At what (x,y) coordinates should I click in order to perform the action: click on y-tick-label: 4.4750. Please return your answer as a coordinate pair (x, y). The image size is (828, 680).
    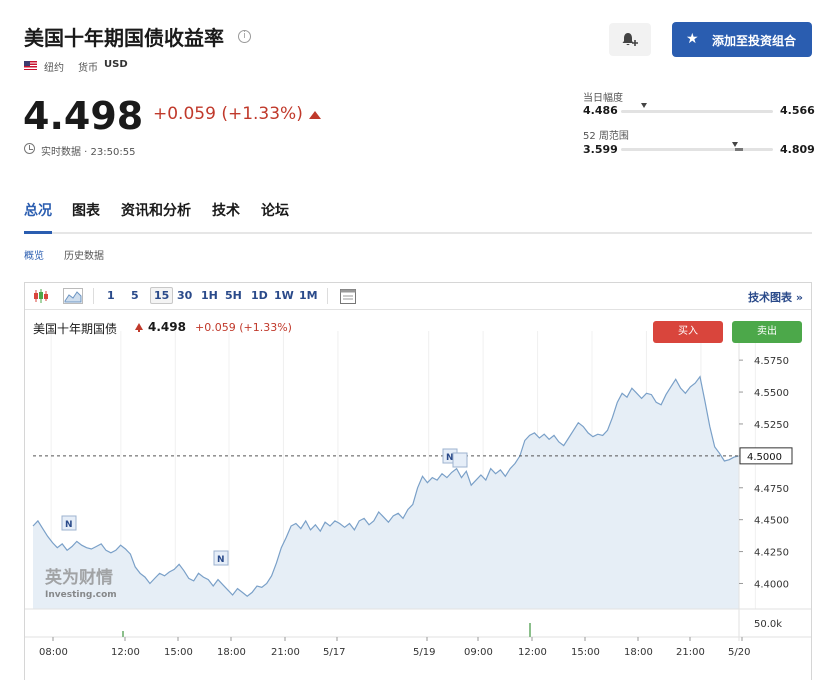
    Looking at the image, I should click on (771, 489).